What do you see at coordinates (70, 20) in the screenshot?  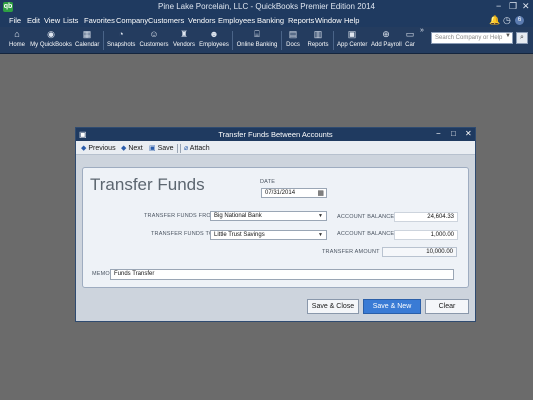 I see `menu-lists: Lists` at bounding box center [70, 20].